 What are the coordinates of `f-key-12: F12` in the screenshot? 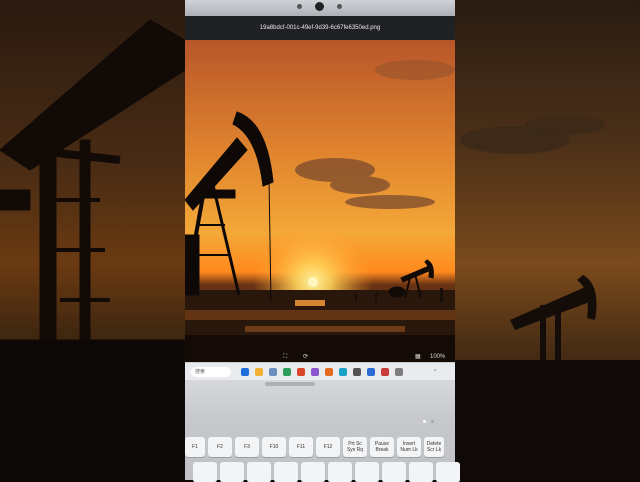 It's located at (328, 447).